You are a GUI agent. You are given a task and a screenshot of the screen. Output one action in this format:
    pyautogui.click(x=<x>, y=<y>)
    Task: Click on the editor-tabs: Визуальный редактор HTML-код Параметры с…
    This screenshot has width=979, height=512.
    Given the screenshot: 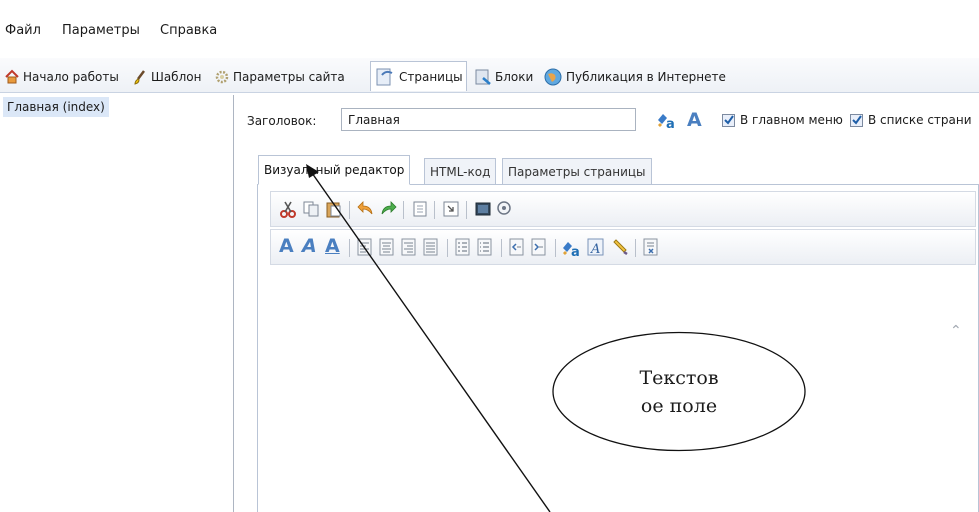 What is the action you would take?
    pyautogui.click(x=618, y=169)
    